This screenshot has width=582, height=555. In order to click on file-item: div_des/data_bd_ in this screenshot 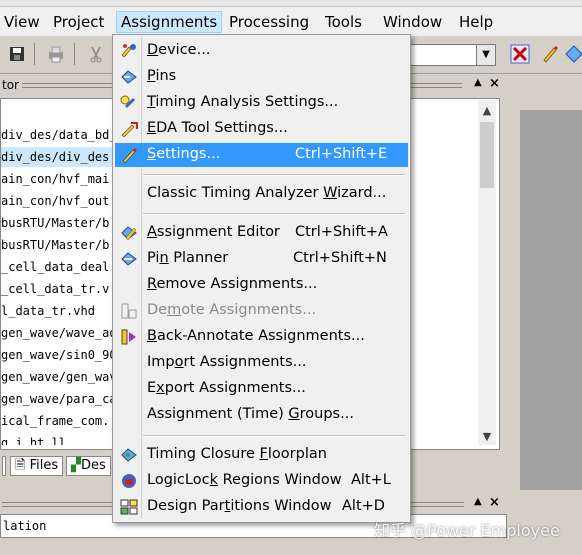, I will do `click(59, 135)`.